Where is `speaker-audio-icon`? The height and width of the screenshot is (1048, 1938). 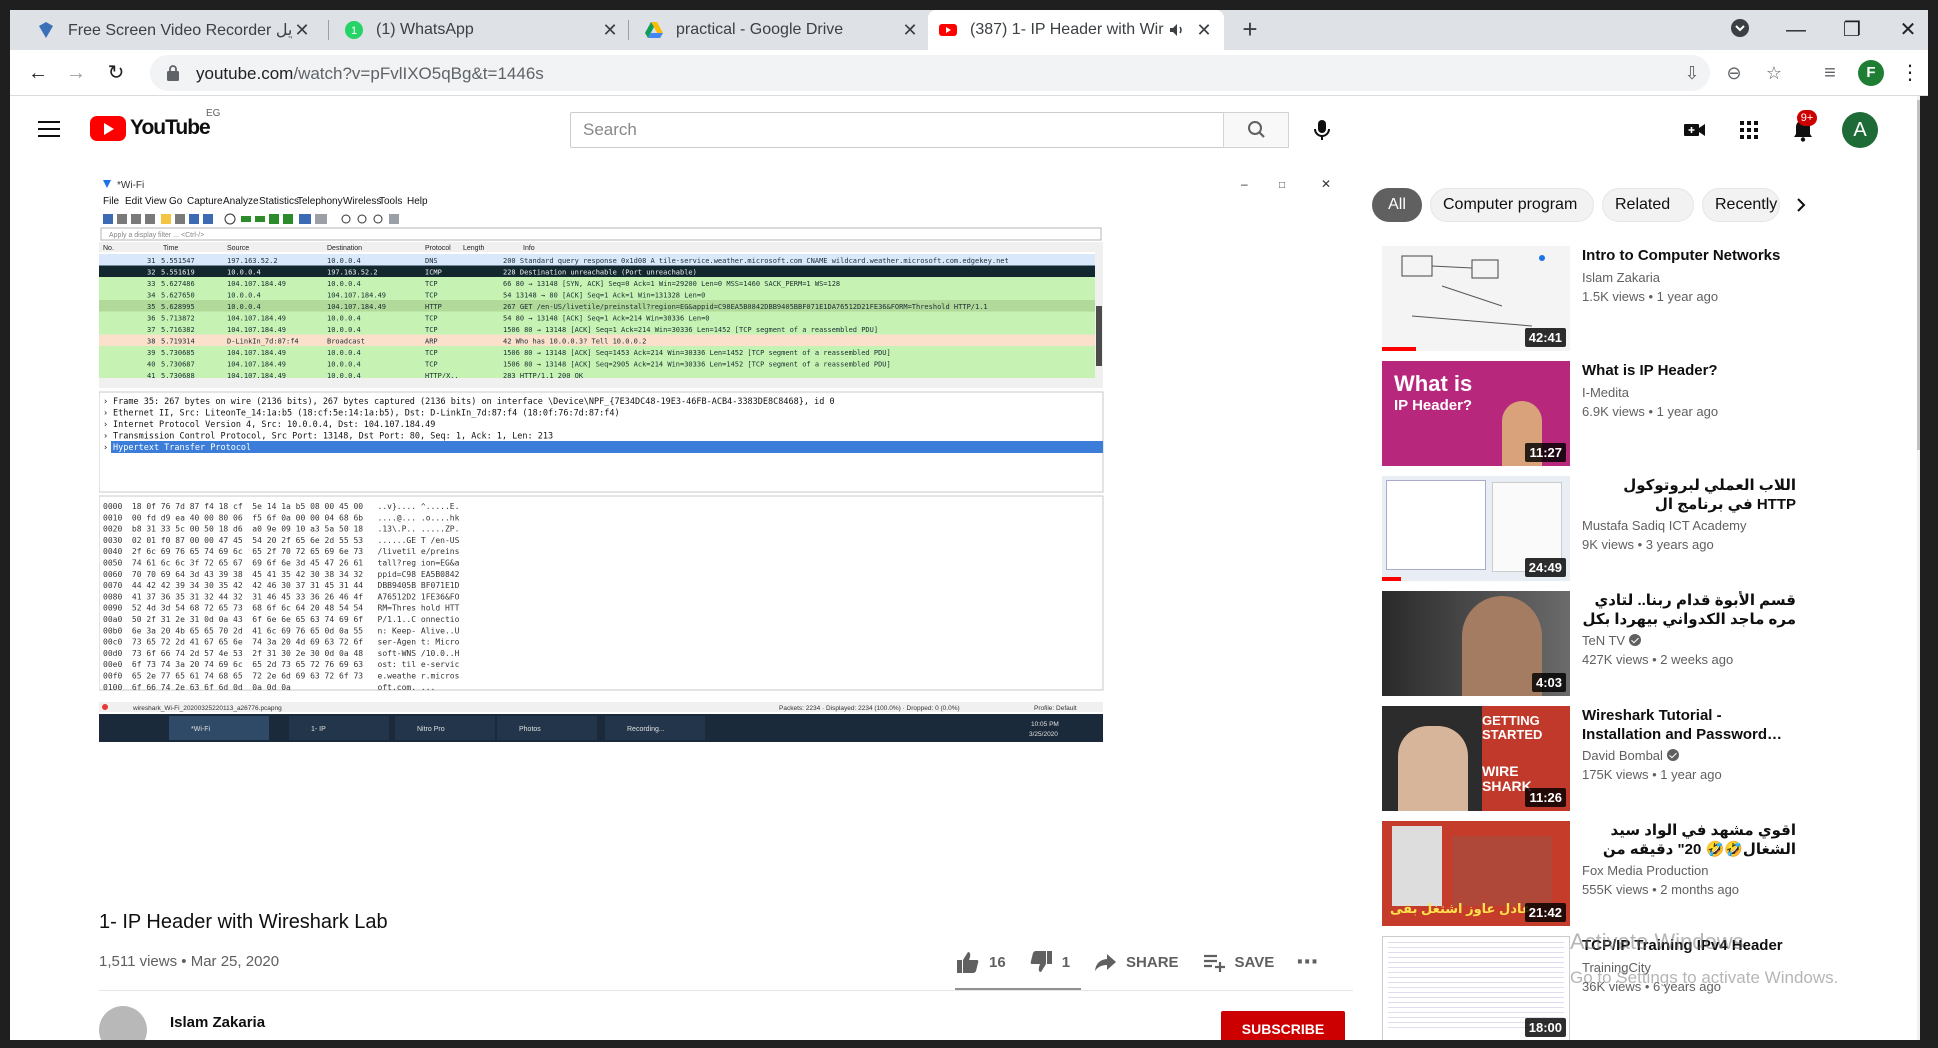 speaker-audio-icon is located at coordinates (1177, 30).